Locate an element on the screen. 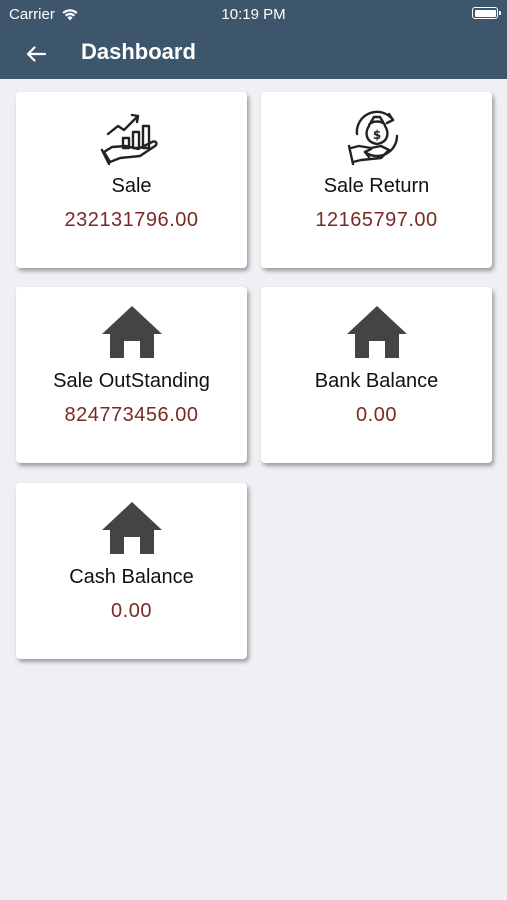 The width and height of the screenshot is (507, 900). nav-bar: Dashboard is located at coordinates (253, 53).